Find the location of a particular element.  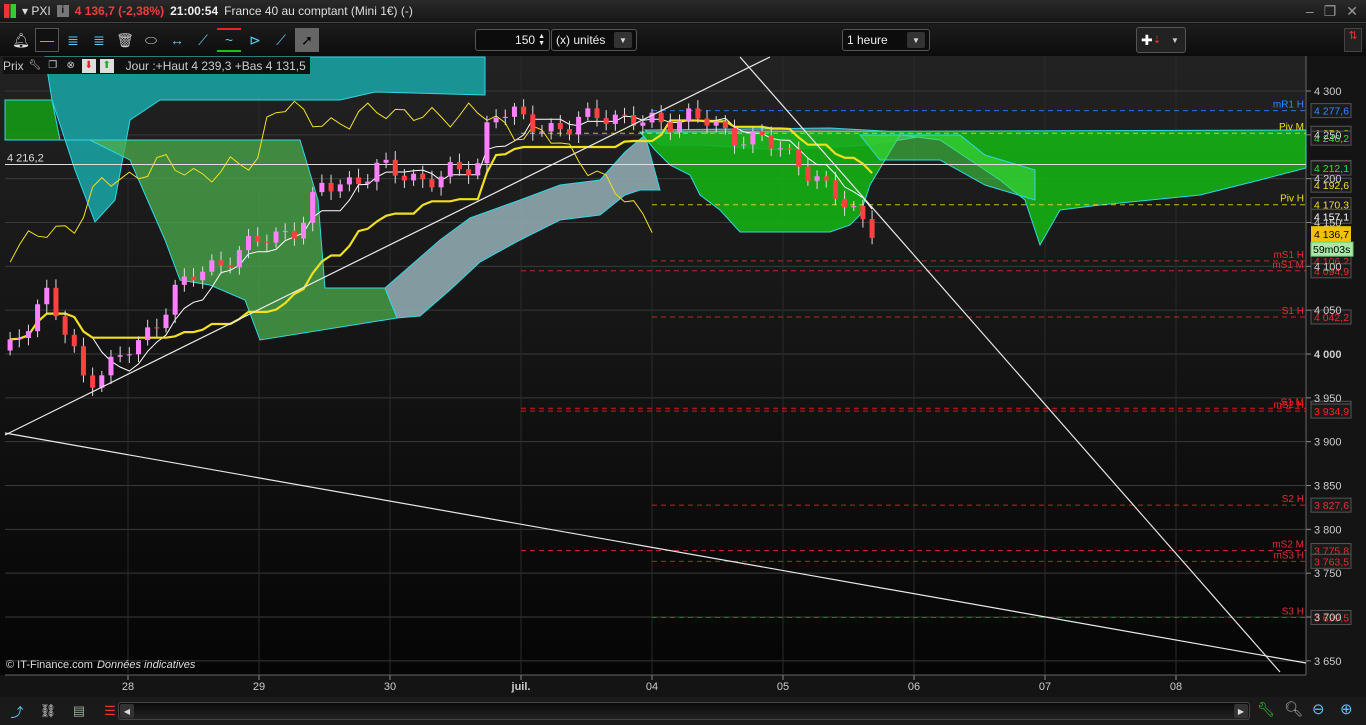

units-label: (x) unités is located at coordinates (581, 40).